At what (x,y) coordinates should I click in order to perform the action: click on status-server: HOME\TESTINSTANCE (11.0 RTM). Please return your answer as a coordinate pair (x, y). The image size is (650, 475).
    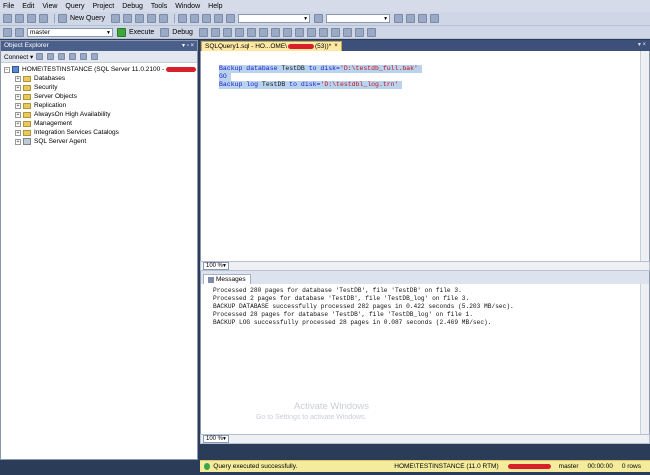
    Looking at the image, I should click on (446, 466).